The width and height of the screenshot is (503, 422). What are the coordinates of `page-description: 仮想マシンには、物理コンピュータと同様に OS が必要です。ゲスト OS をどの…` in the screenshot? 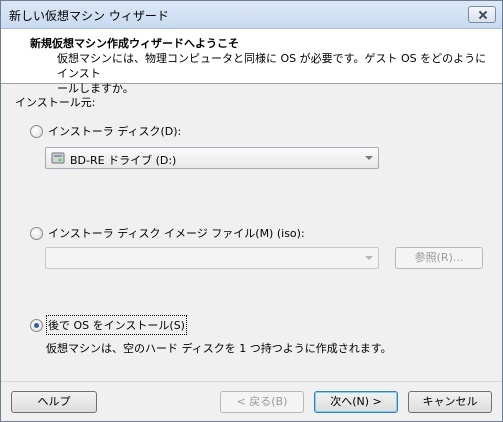 It's located at (272, 73).